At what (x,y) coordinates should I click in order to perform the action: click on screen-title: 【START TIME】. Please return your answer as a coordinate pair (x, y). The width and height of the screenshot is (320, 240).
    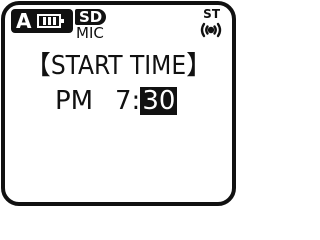
    Looking at the image, I should click on (118, 66).